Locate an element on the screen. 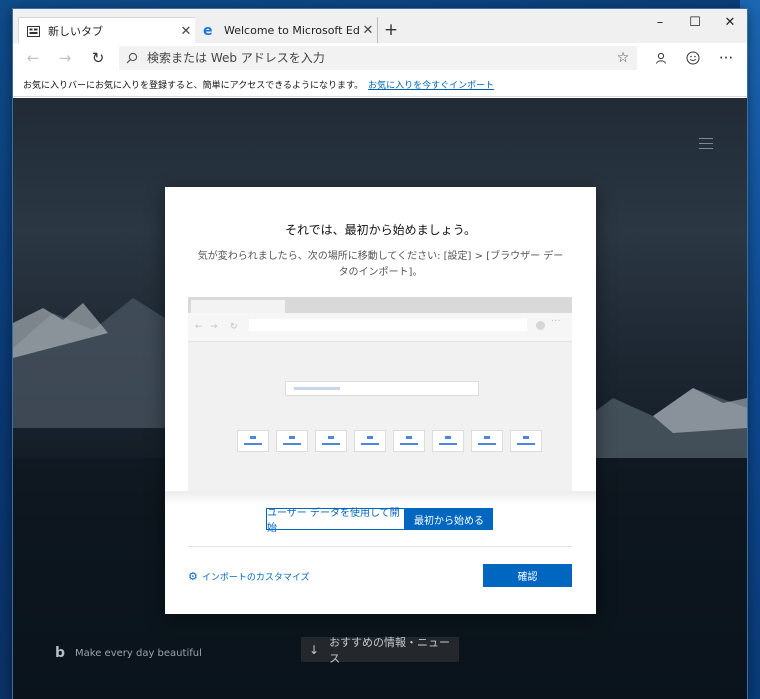 The image size is (760, 699). address-bar: ☆ is located at coordinates (378, 58).